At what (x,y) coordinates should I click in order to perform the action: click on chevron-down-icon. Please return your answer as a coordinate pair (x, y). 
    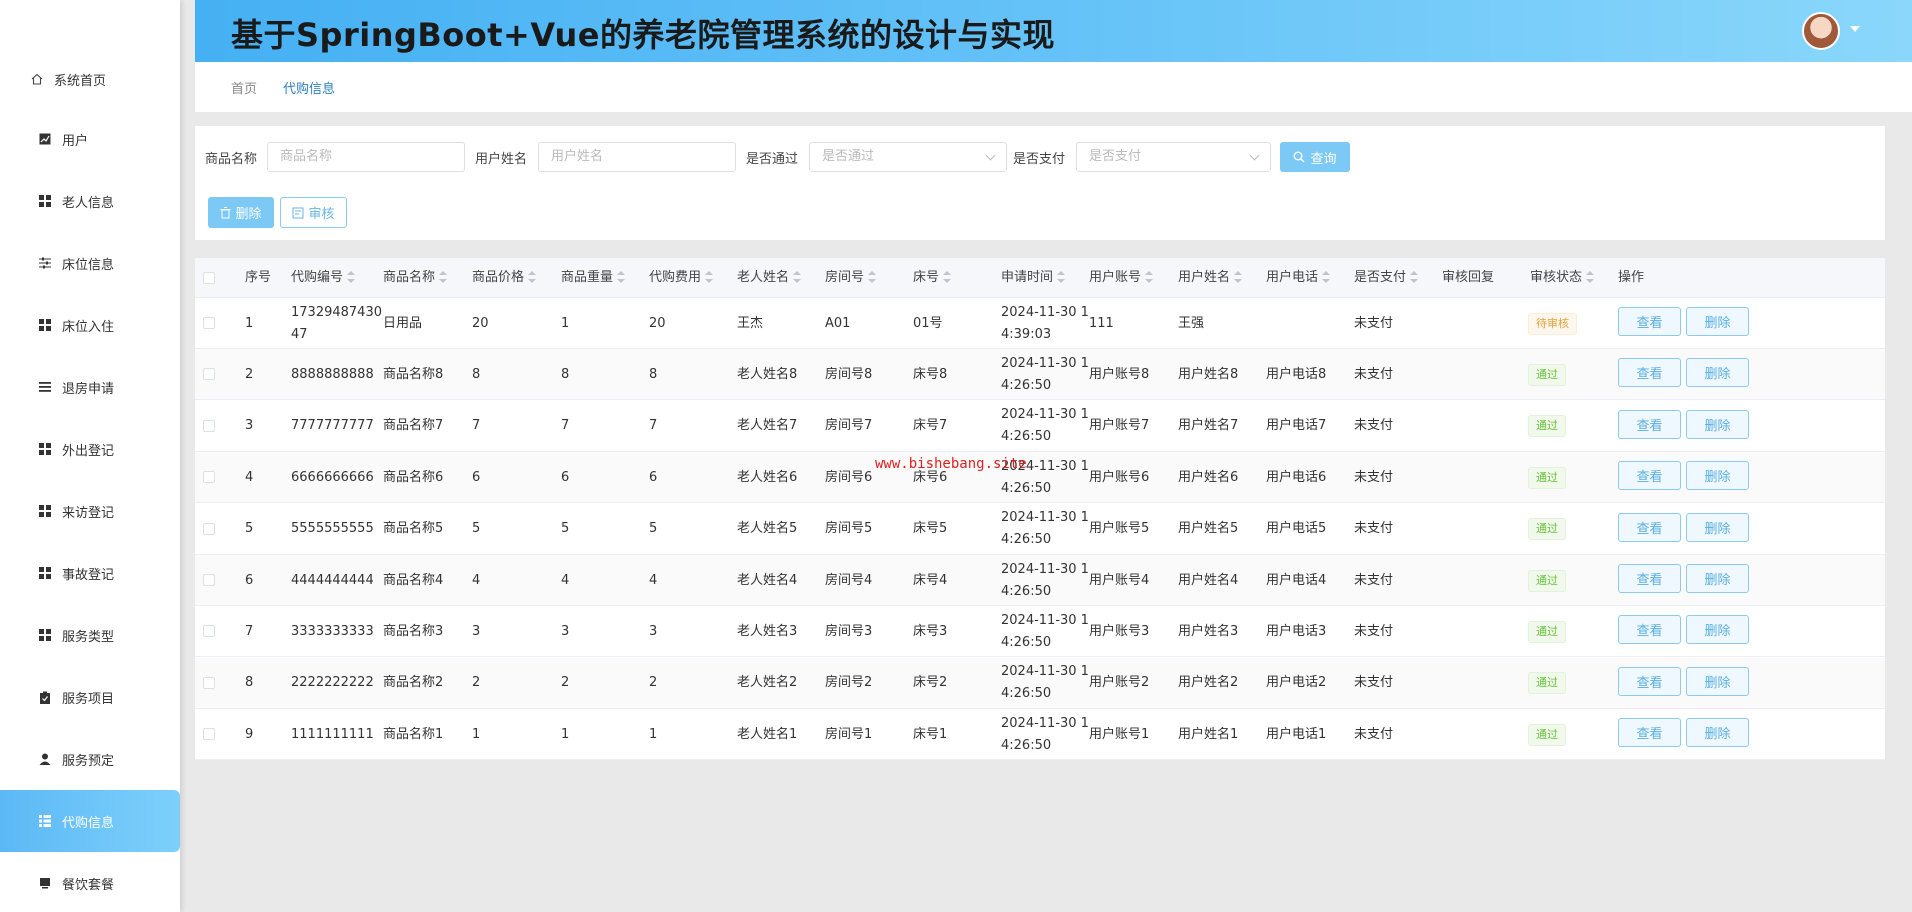
    Looking at the image, I should click on (1855, 29).